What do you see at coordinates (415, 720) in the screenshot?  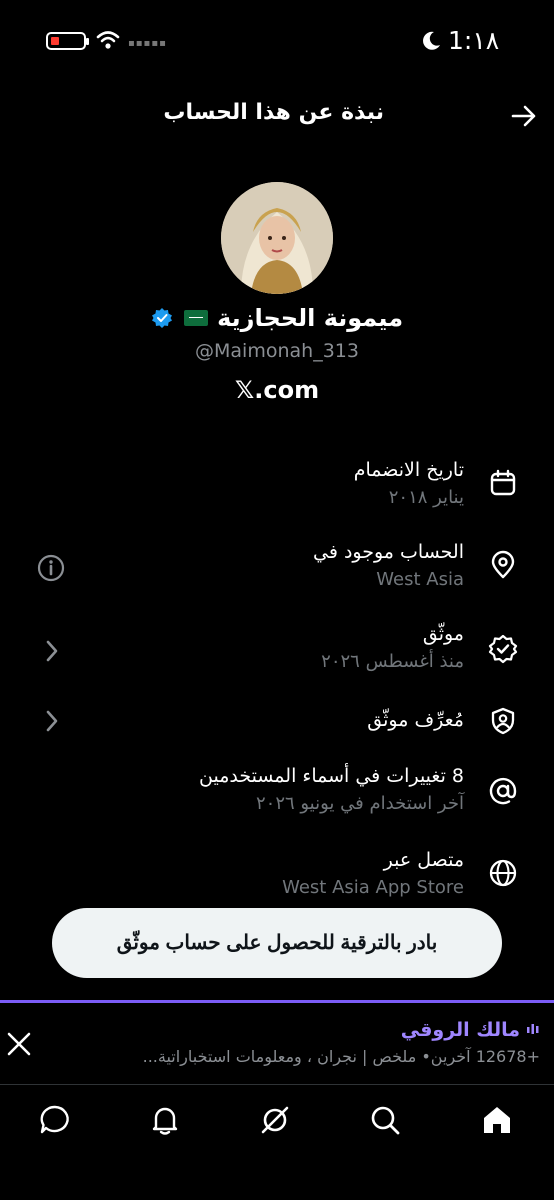 I see `row-title: مُعرِّف موثّق` at bounding box center [415, 720].